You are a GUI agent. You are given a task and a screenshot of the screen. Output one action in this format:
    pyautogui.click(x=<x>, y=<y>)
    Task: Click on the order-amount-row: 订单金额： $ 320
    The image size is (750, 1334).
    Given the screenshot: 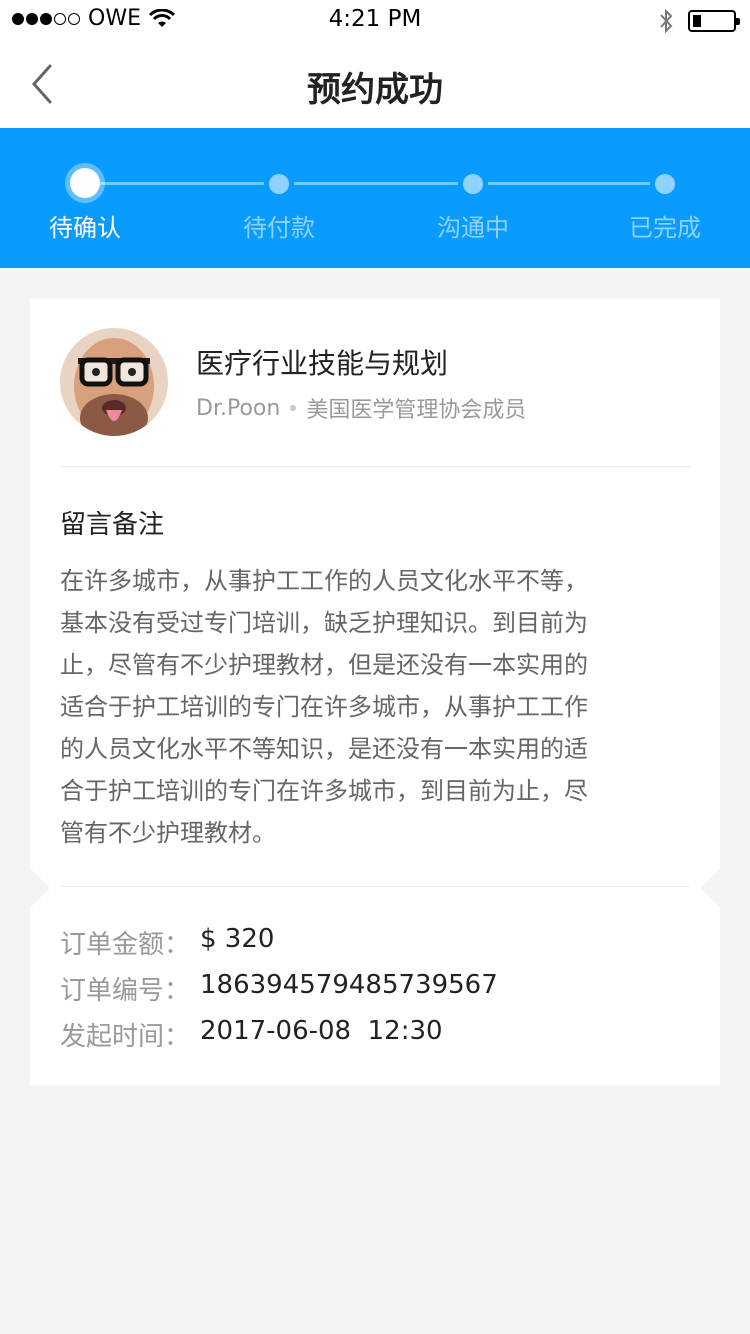 What is the action you would take?
    pyautogui.click(x=167, y=942)
    